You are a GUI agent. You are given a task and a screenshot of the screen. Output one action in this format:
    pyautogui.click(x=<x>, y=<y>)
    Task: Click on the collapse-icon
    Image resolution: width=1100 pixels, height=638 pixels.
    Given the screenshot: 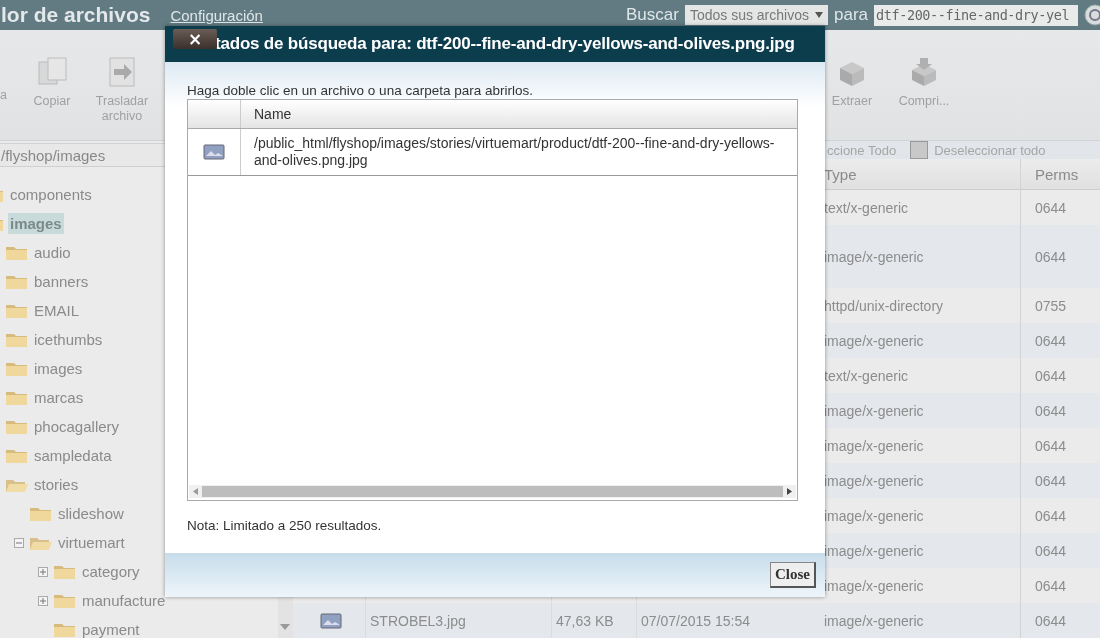 What is the action you would take?
    pyautogui.click(x=19, y=542)
    